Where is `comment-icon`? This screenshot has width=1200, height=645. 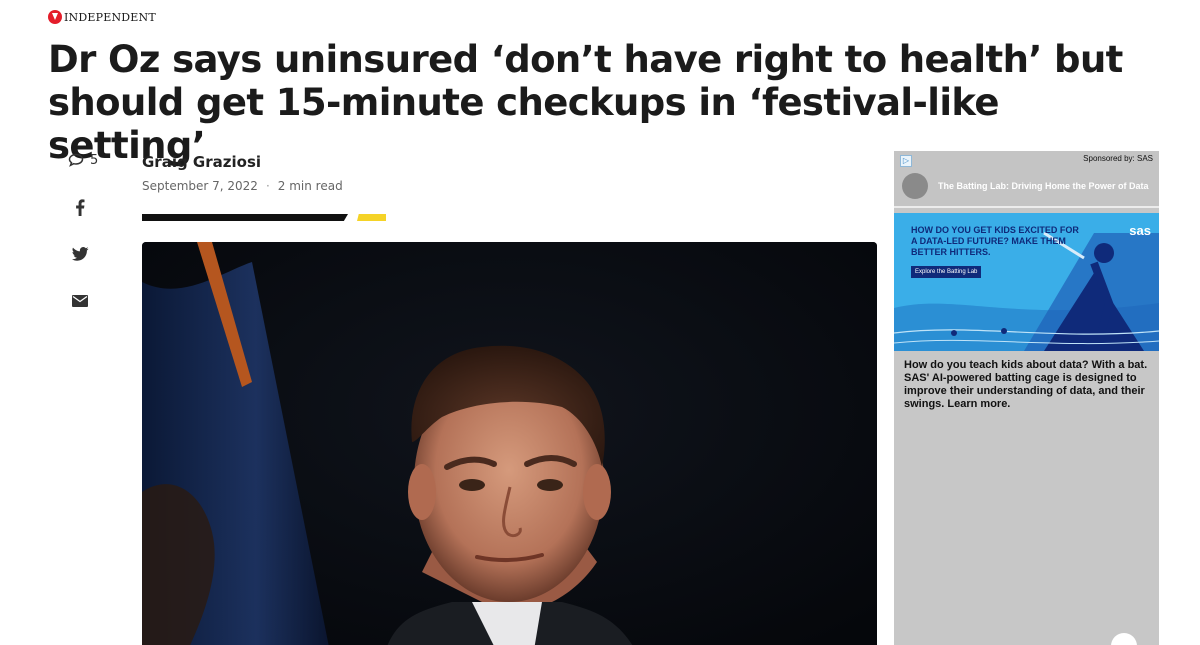 comment-icon is located at coordinates (76, 160).